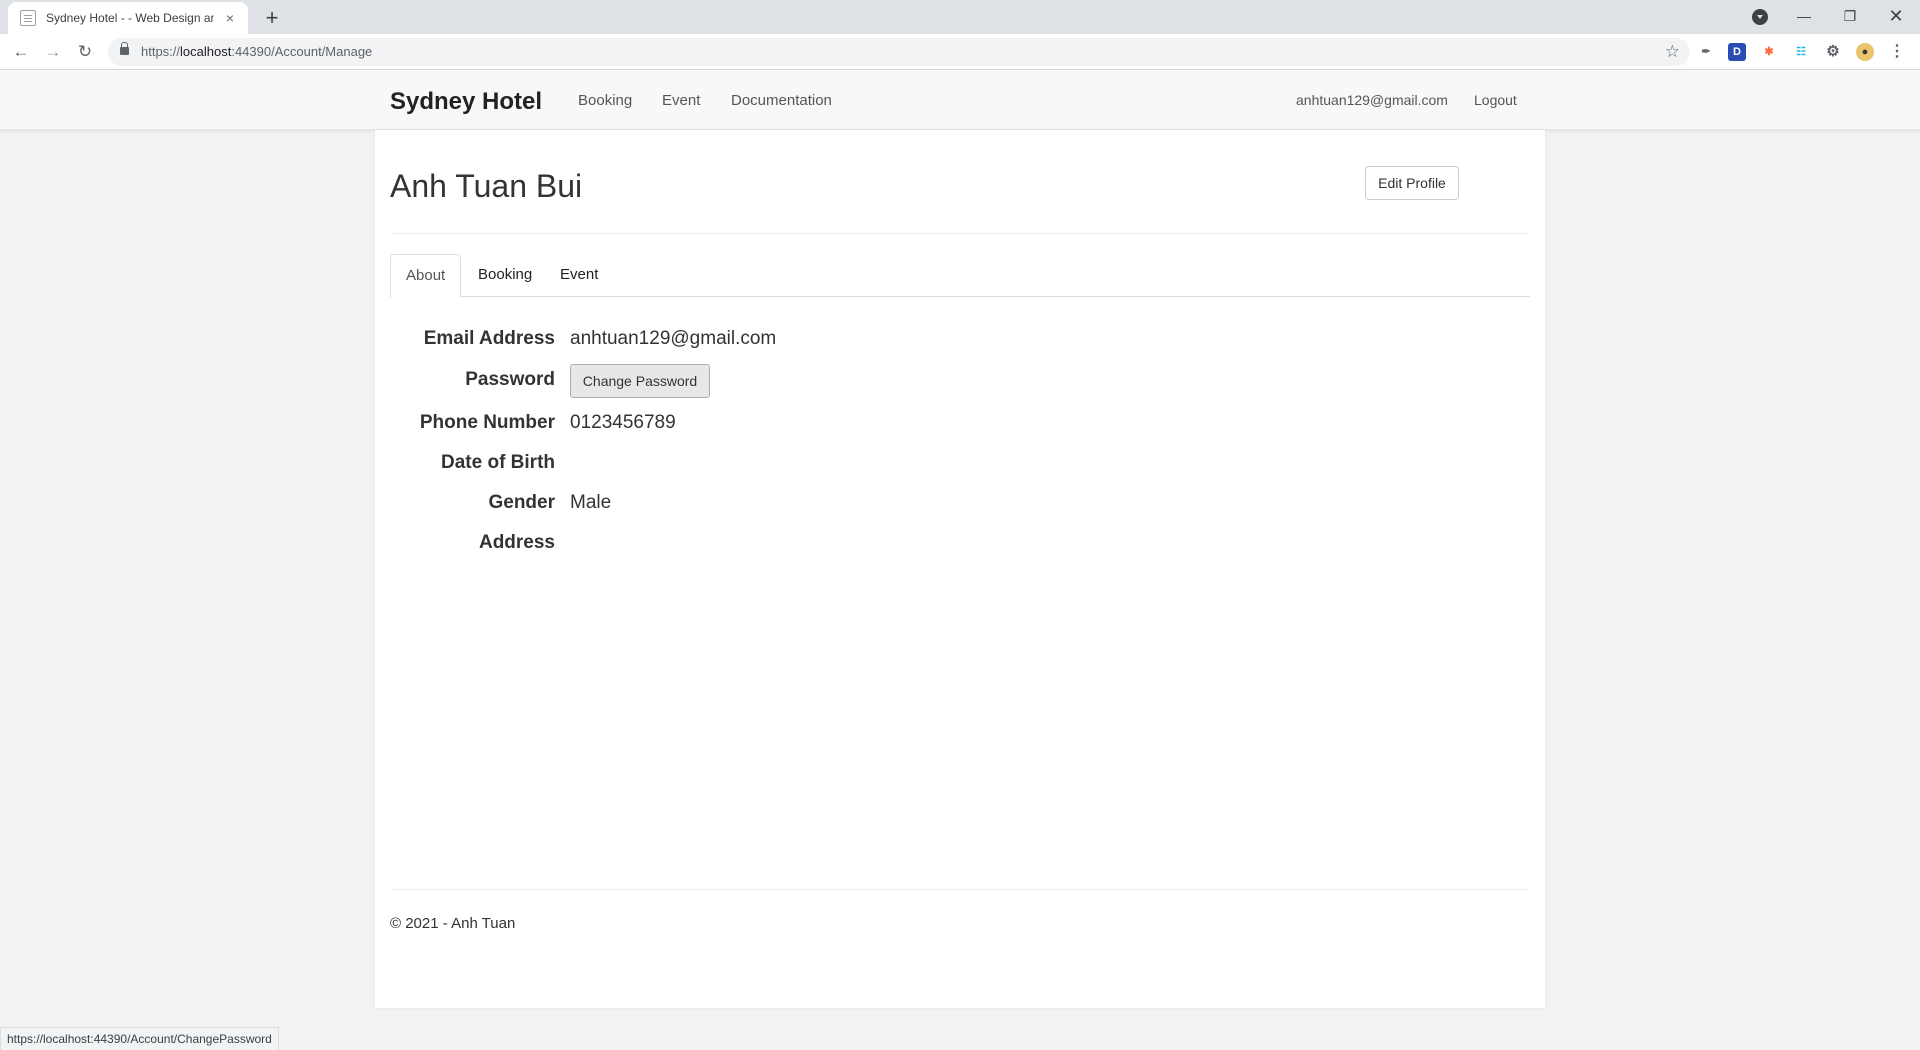  Describe the element at coordinates (1865, 52) in the screenshot. I see `profile-avatar-icon: ●` at that location.